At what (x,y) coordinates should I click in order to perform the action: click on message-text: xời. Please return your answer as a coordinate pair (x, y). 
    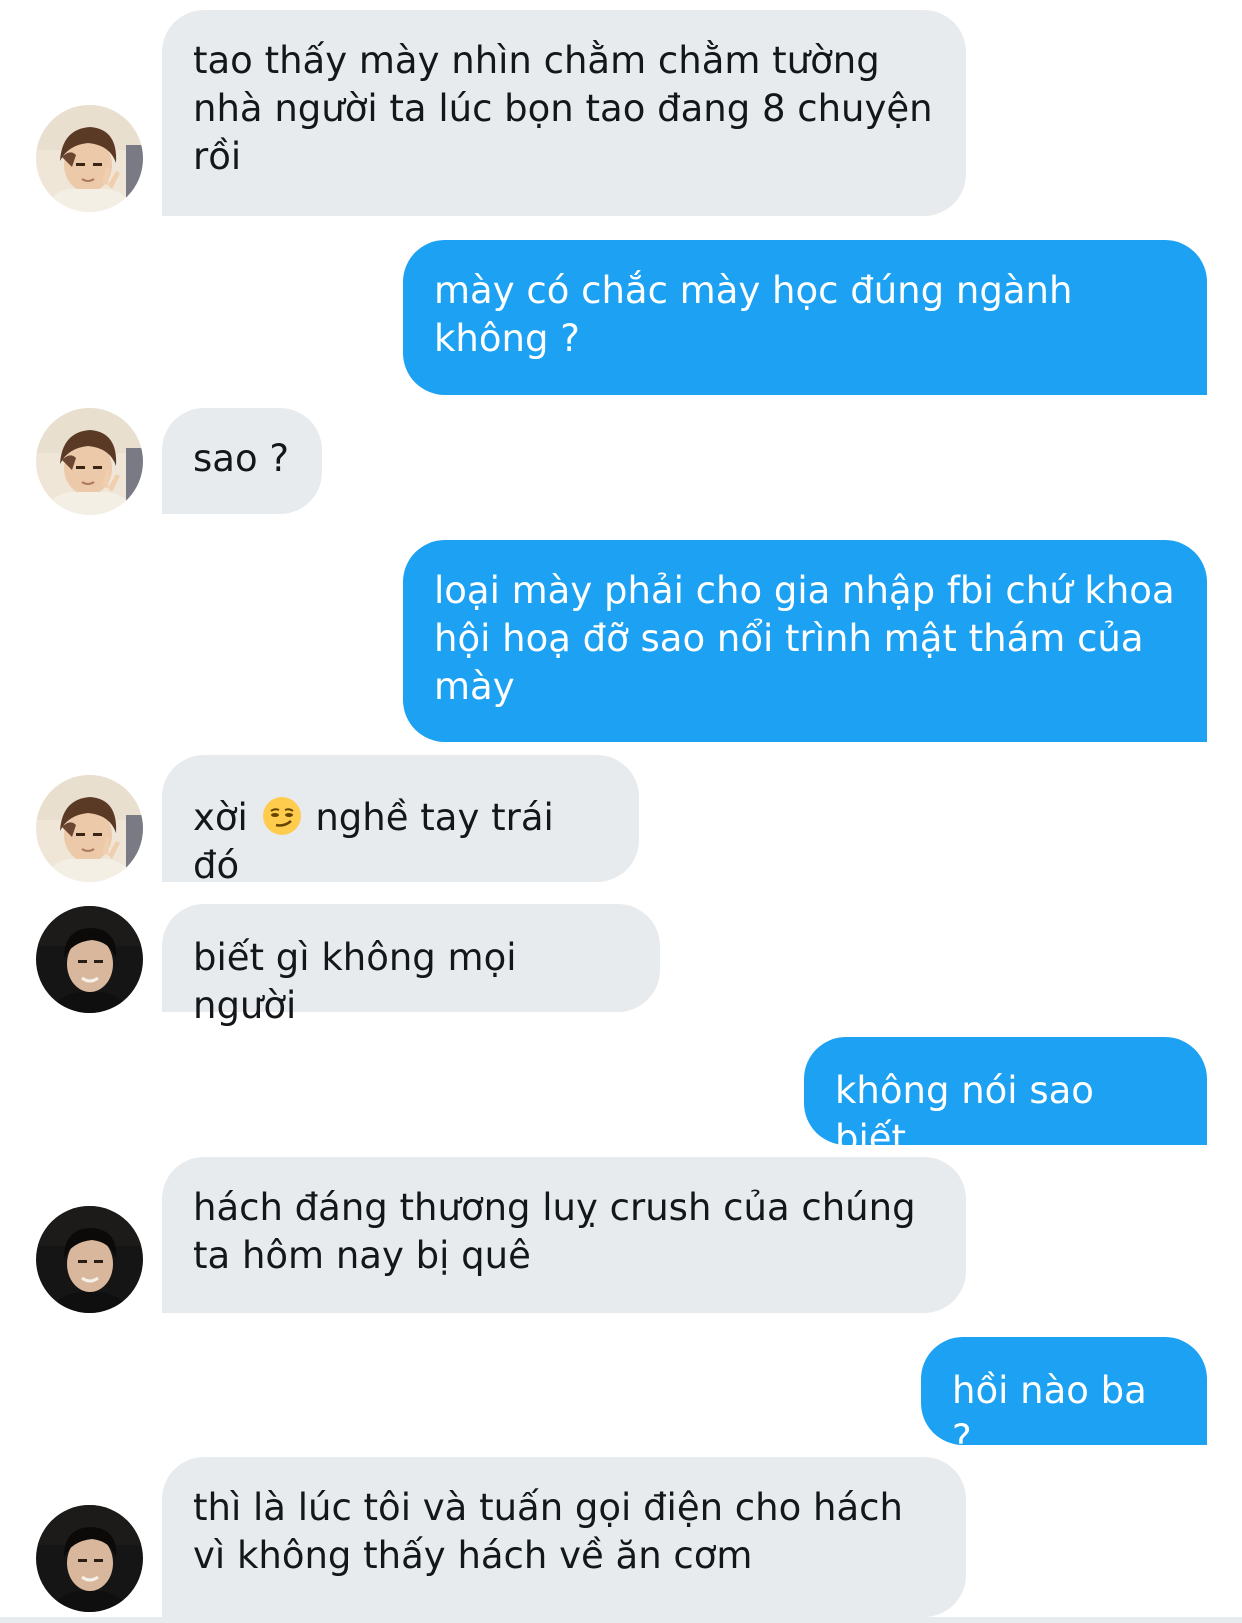
    Looking at the image, I should click on (220, 817).